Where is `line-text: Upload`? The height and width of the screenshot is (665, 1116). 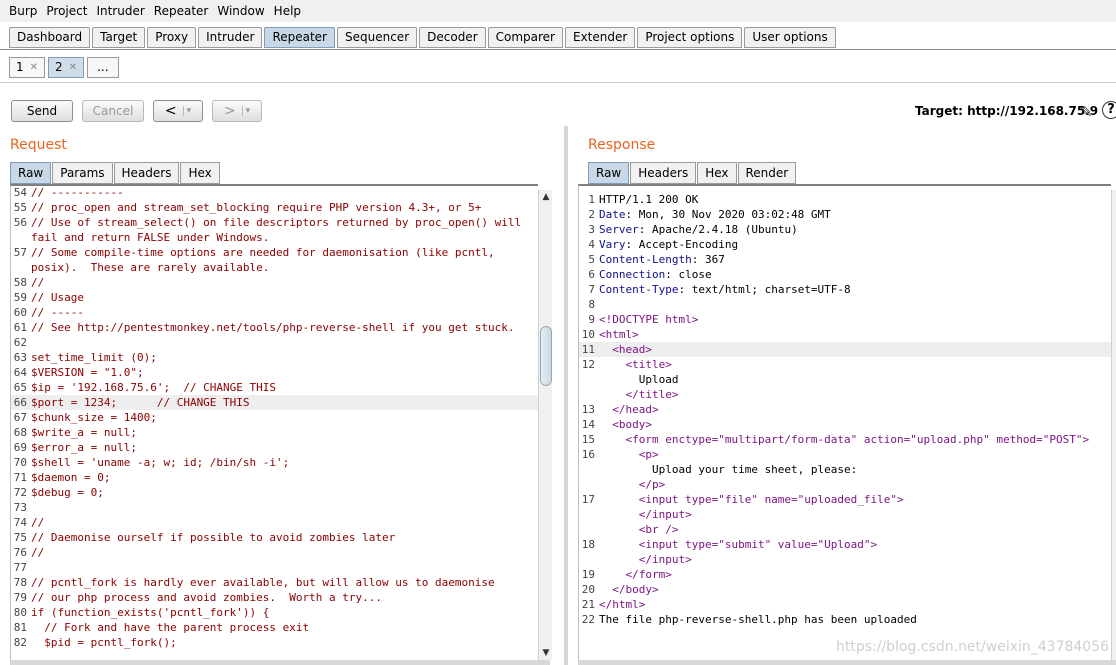 line-text: Upload is located at coordinates (855, 379).